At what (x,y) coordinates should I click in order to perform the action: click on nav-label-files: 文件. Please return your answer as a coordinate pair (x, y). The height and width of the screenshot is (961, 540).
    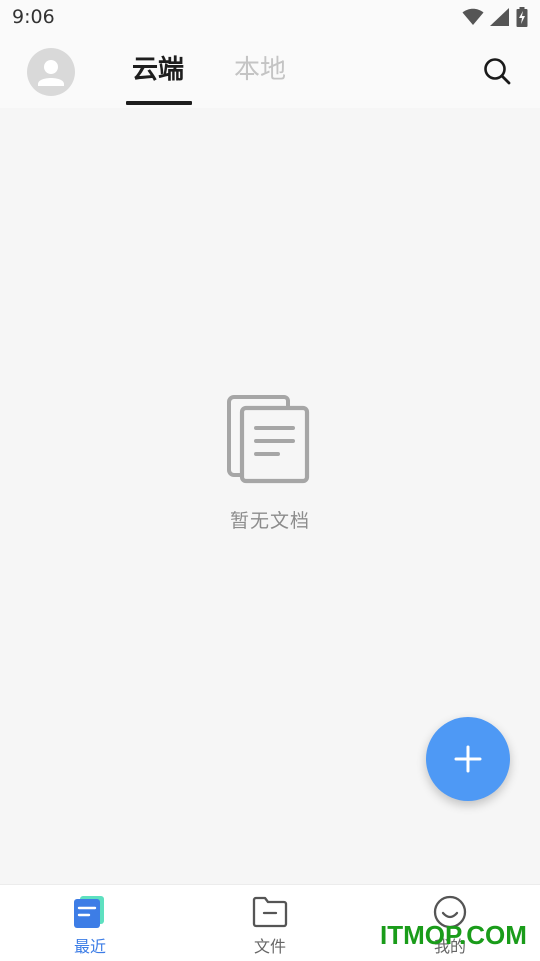
    Looking at the image, I should click on (269, 946).